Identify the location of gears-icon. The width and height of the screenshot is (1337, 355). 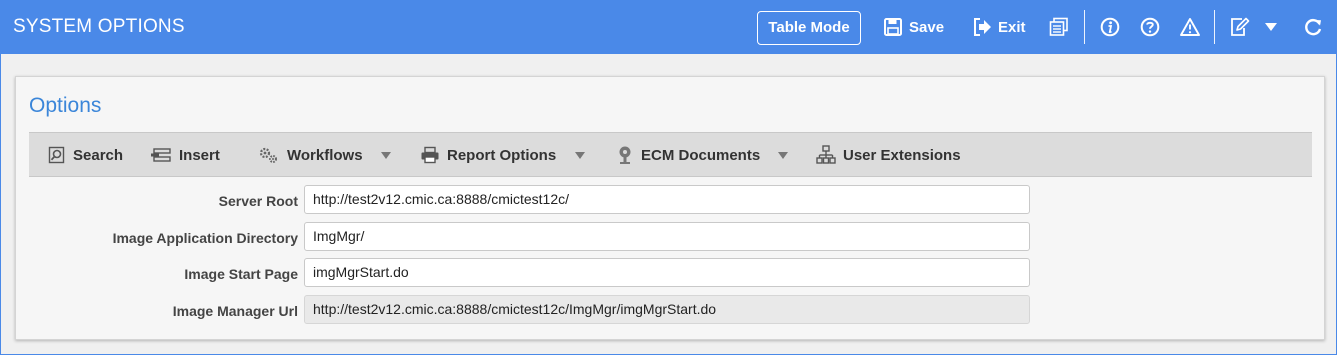
(268, 155).